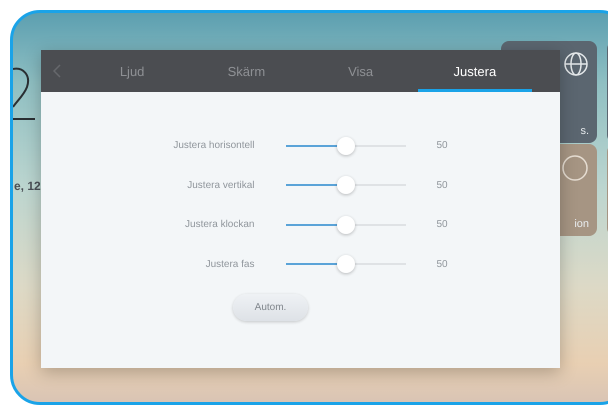 The height and width of the screenshot is (405, 608). What do you see at coordinates (57, 71) in the screenshot?
I see `back-icon` at bounding box center [57, 71].